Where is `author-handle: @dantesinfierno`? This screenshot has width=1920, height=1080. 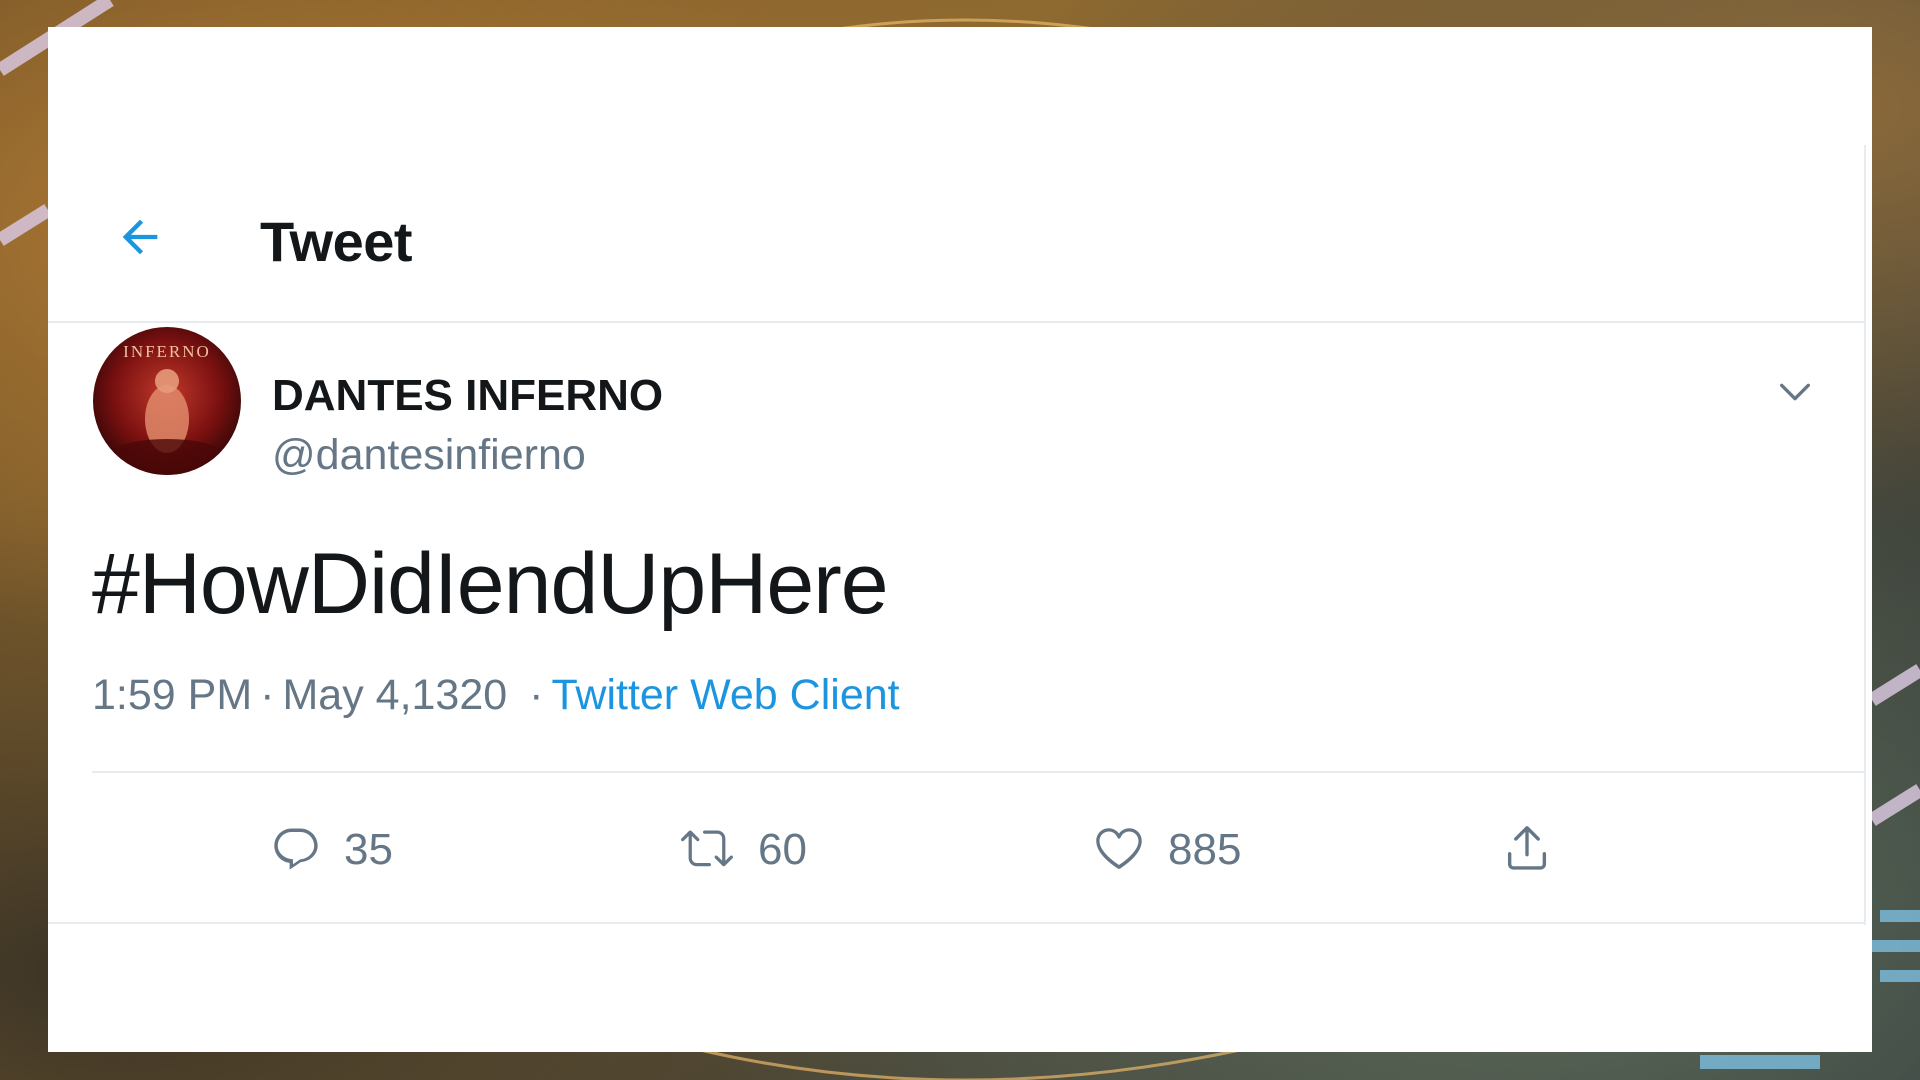
author-handle: @dantesinfierno is located at coordinates (429, 455).